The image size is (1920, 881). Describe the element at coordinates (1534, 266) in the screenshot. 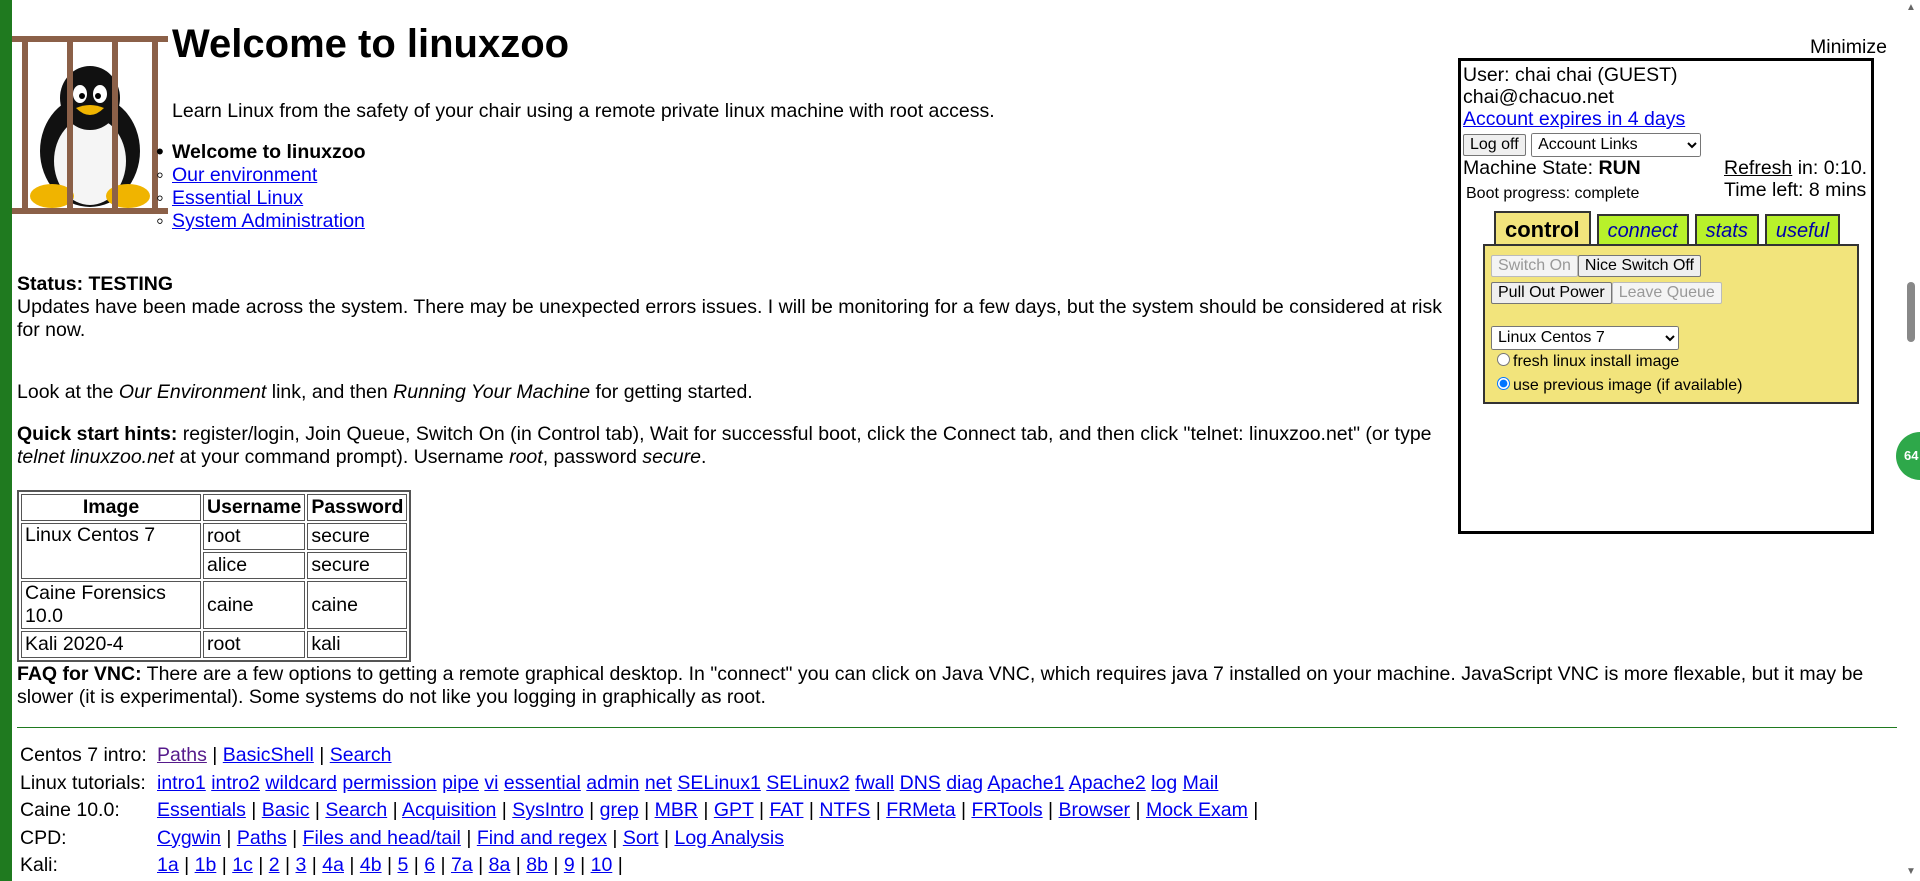

I see `switch-on-button: Switch On` at that location.